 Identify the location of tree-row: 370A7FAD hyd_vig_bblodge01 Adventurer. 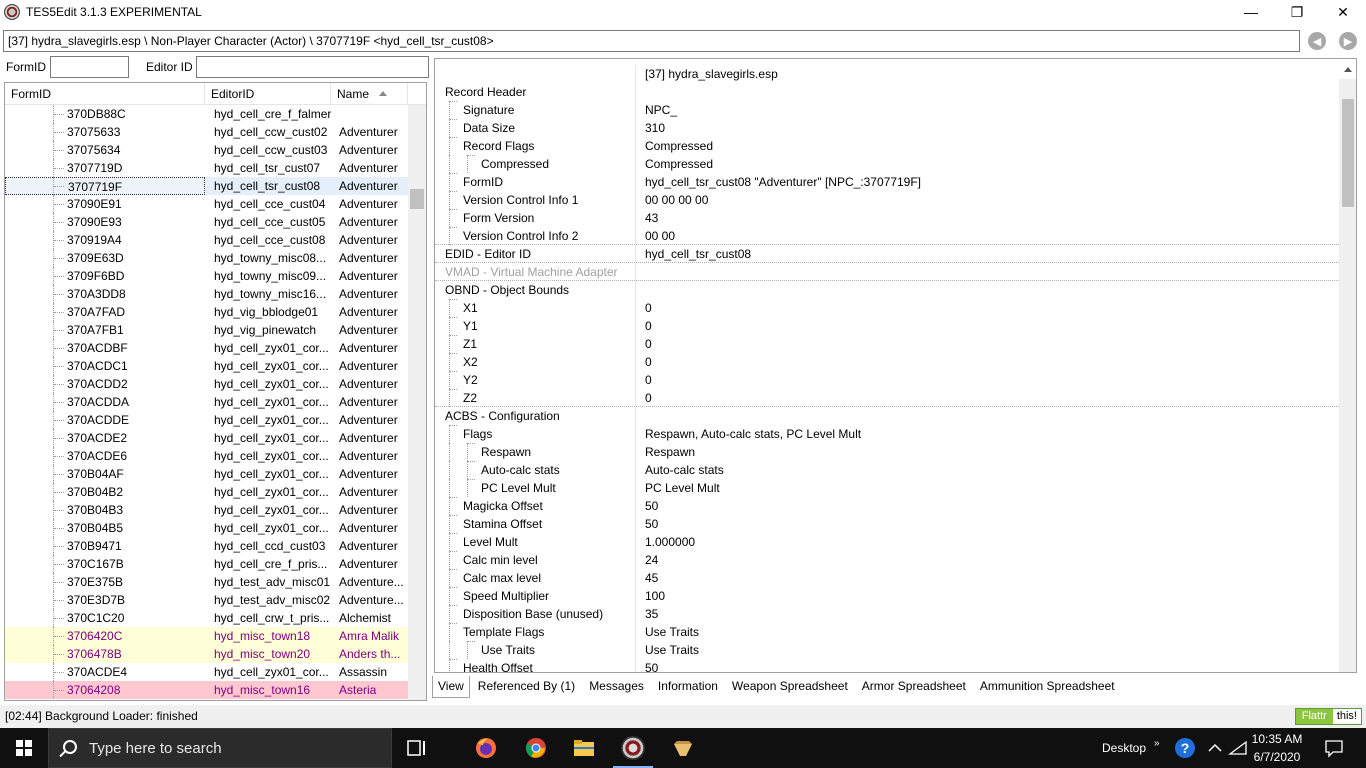
(206, 312).